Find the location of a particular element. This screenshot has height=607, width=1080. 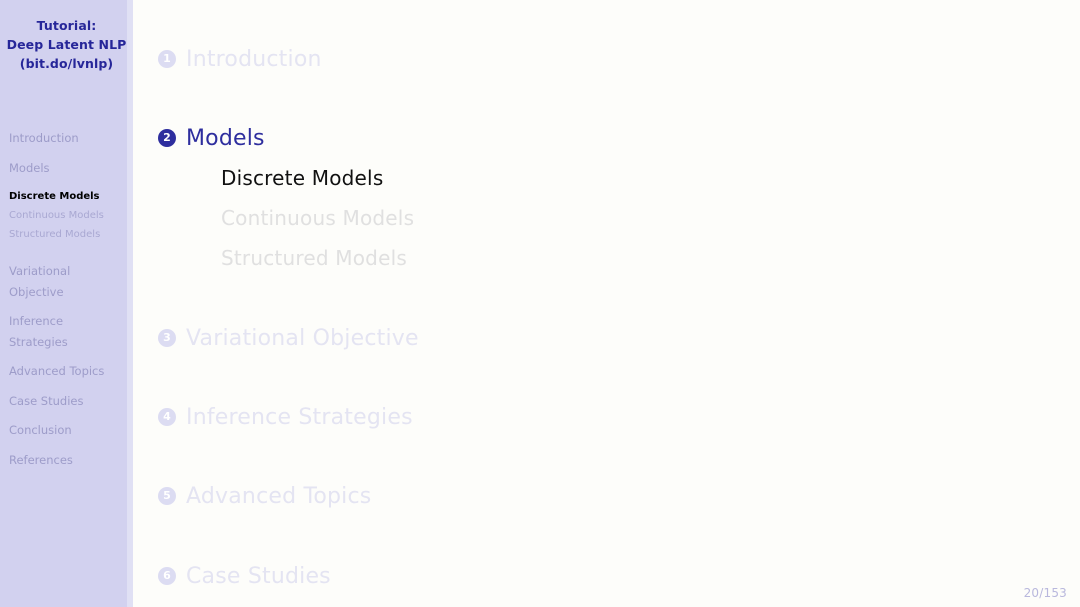

toc-subsection-label: Continuous Models is located at coordinates (318, 218).